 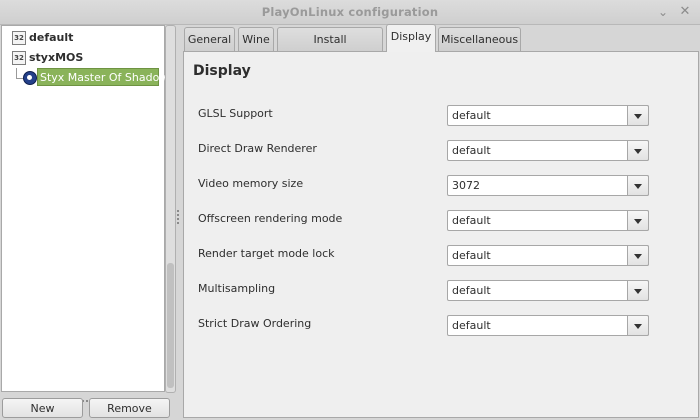 I want to click on setting-label: Direct Draw Renderer, so click(x=257, y=148).